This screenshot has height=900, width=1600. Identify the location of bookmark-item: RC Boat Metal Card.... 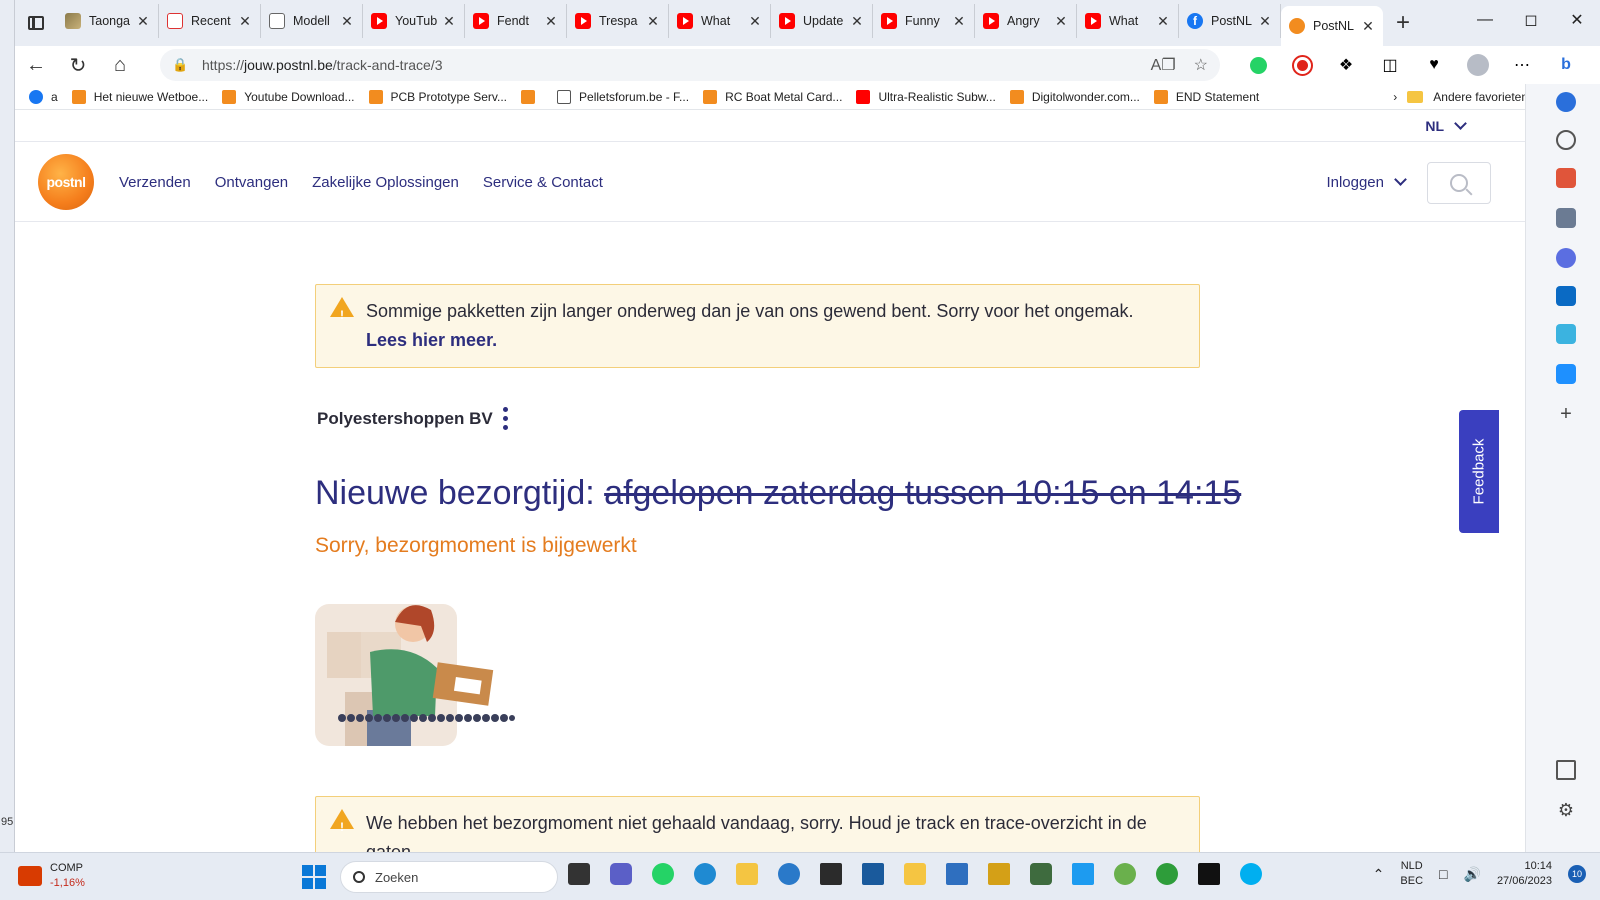
(772, 96).